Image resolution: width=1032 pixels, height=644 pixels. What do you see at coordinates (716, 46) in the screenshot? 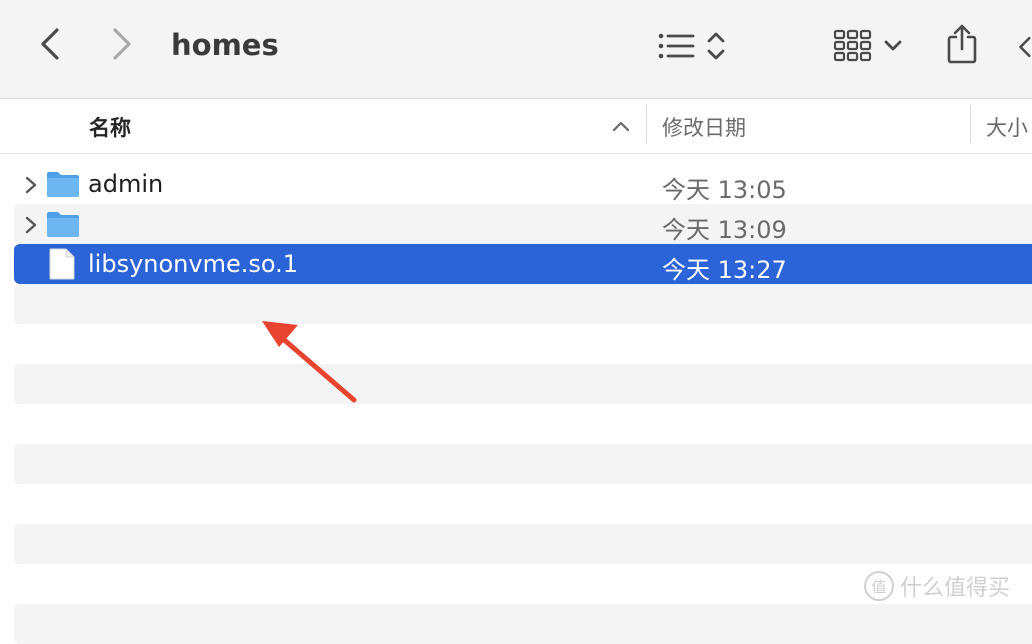
I see `updown-chevron-icon` at bounding box center [716, 46].